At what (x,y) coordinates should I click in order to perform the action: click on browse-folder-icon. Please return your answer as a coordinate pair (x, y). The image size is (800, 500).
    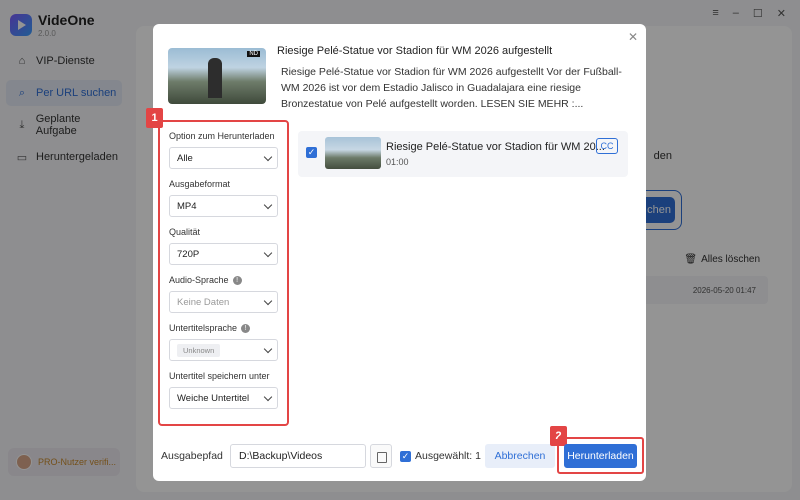
    Looking at the image, I should click on (381, 456).